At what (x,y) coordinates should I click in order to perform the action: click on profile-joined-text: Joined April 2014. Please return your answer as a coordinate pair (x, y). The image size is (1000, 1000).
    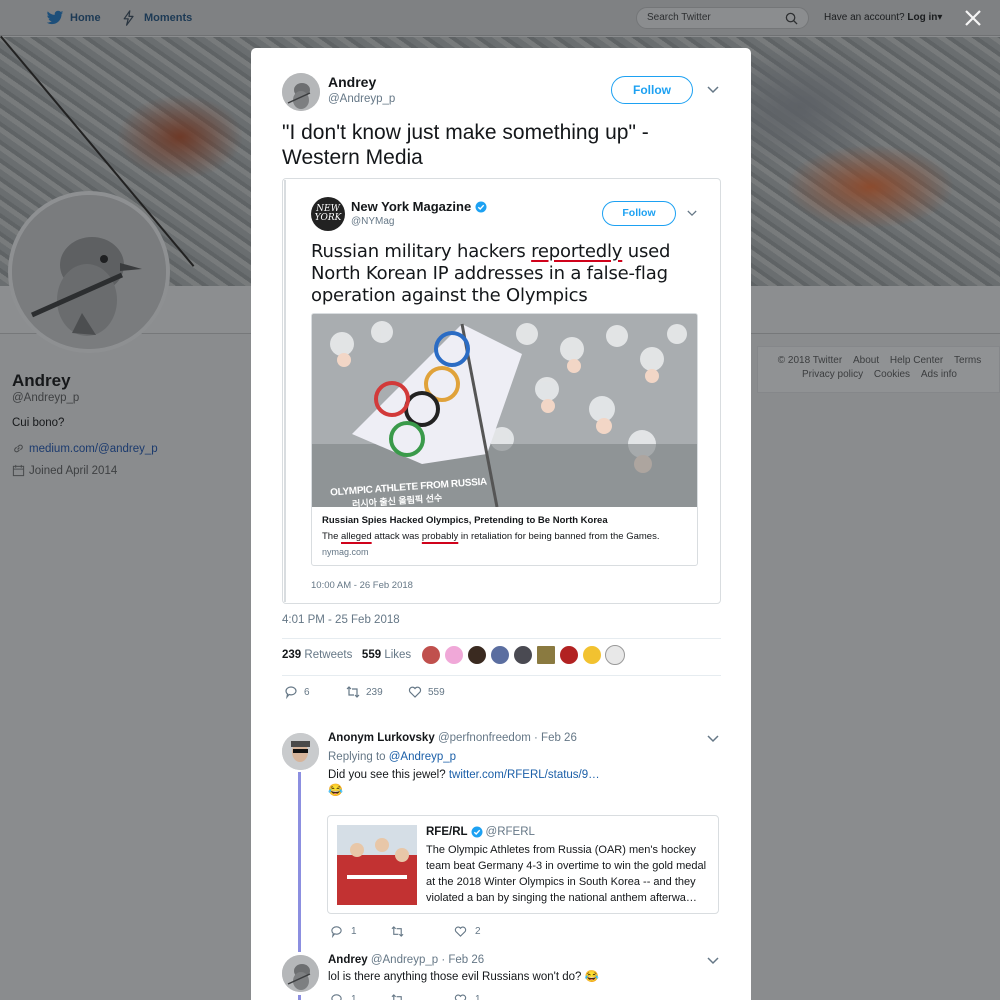
    Looking at the image, I should click on (73, 470).